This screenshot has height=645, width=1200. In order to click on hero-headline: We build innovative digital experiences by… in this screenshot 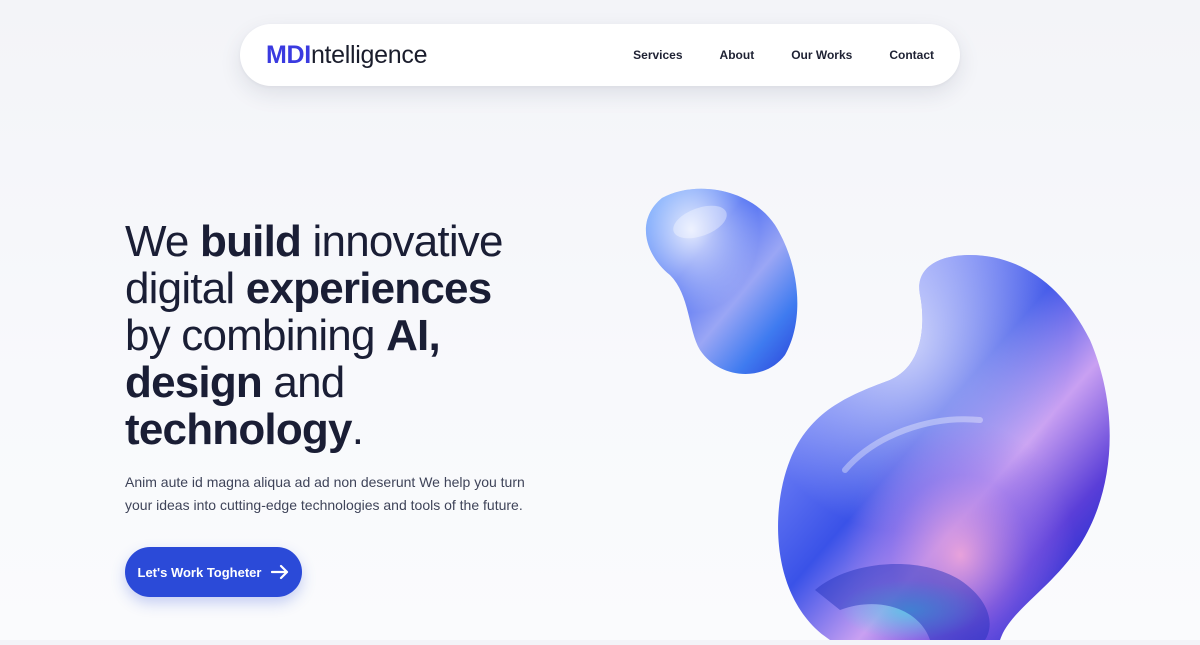, I will do `click(360, 335)`.